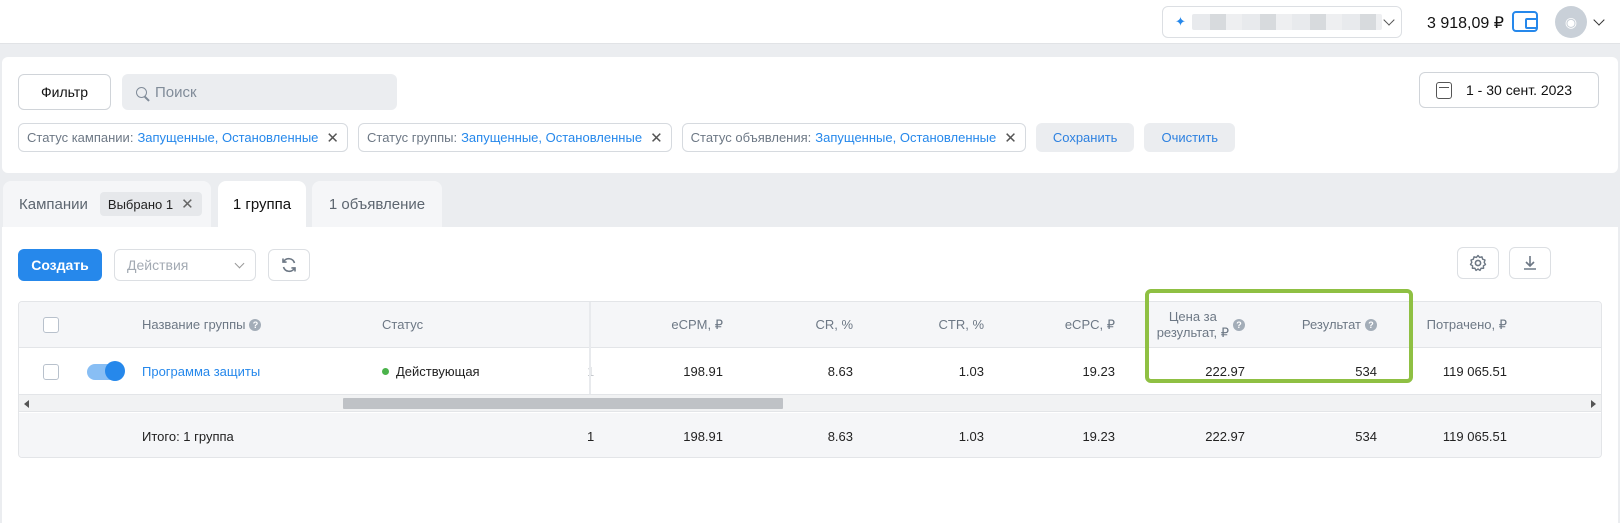 The height and width of the screenshot is (523, 1620). Describe the element at coordinates (810, 22) in the screenshot. I see `top-bar: ✦ 3 918,09 ₽ ◉` at that location.